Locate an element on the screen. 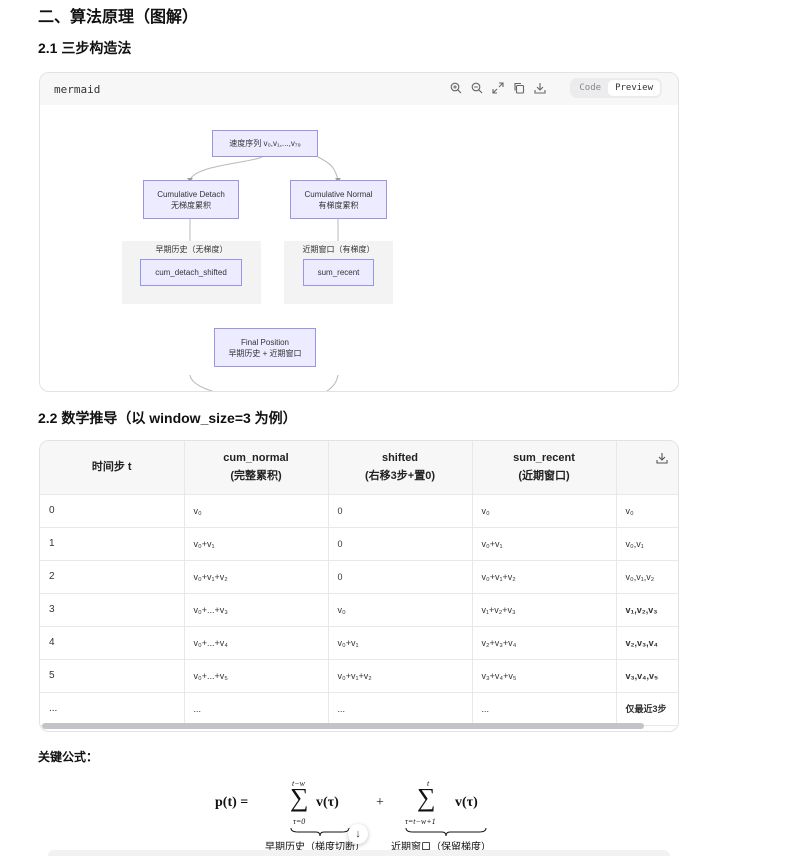  diagram-node-sum-recent: sum_recent is located at coordinates (338, 272).